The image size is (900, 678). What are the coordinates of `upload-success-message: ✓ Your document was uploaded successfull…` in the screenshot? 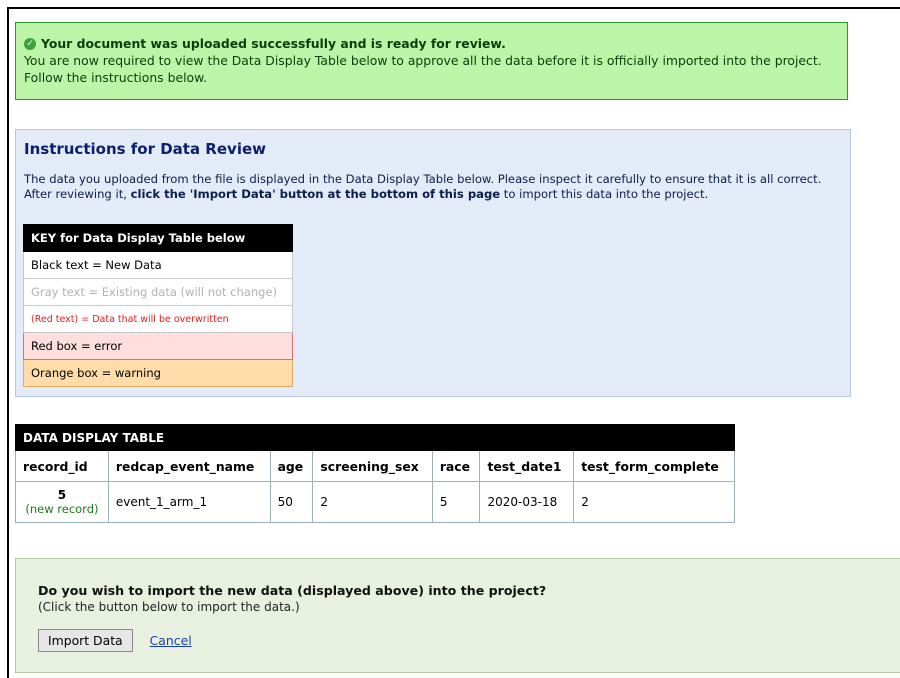 It's located at (431, 61).